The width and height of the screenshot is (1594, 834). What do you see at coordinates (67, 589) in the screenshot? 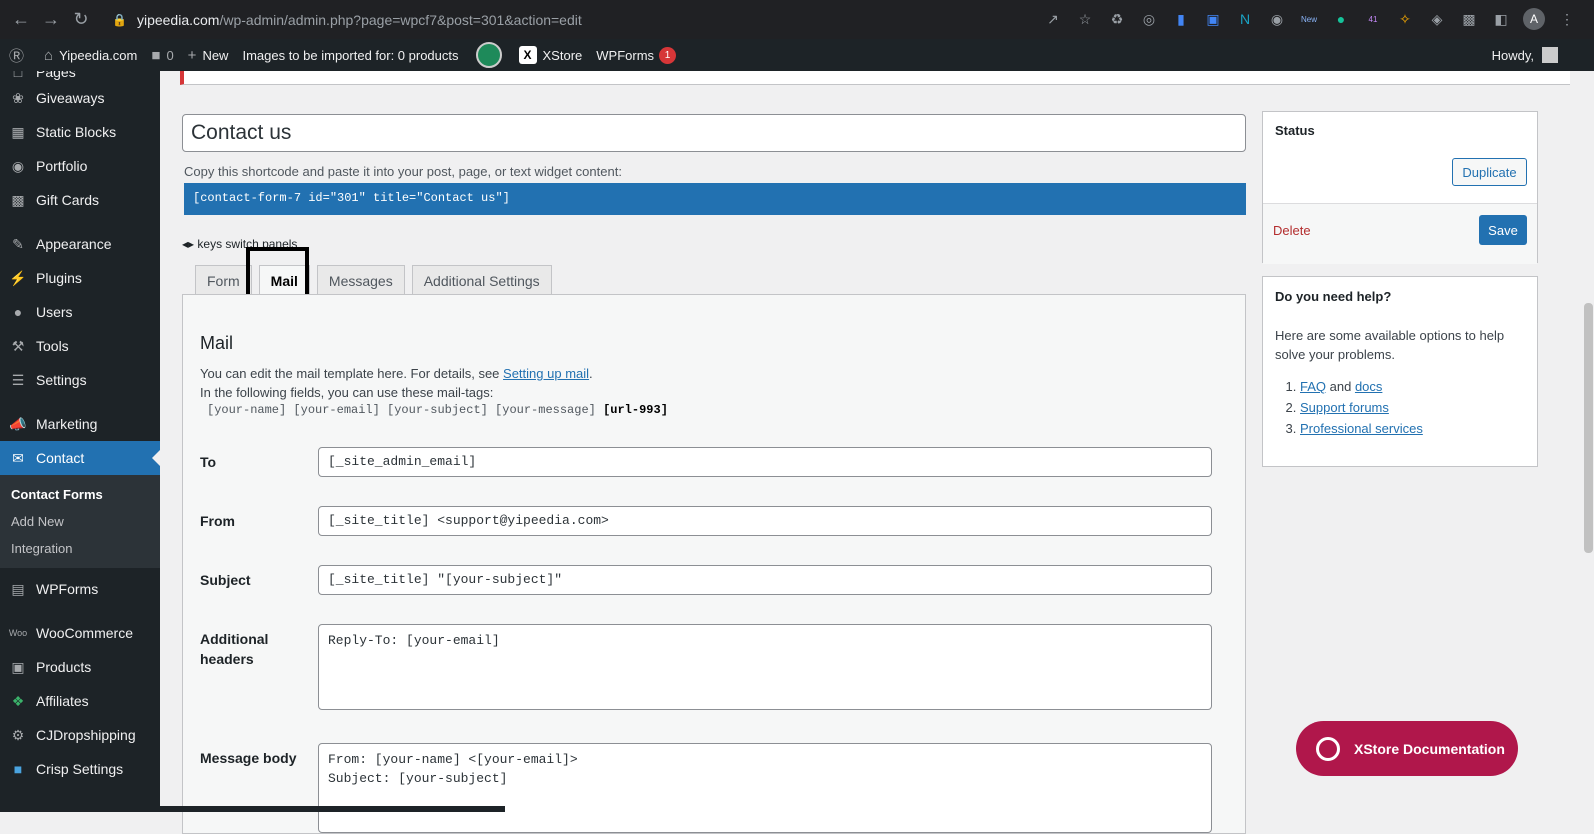
I see `sidebar-item-label: WPForms` at bounding box center [67, 589].